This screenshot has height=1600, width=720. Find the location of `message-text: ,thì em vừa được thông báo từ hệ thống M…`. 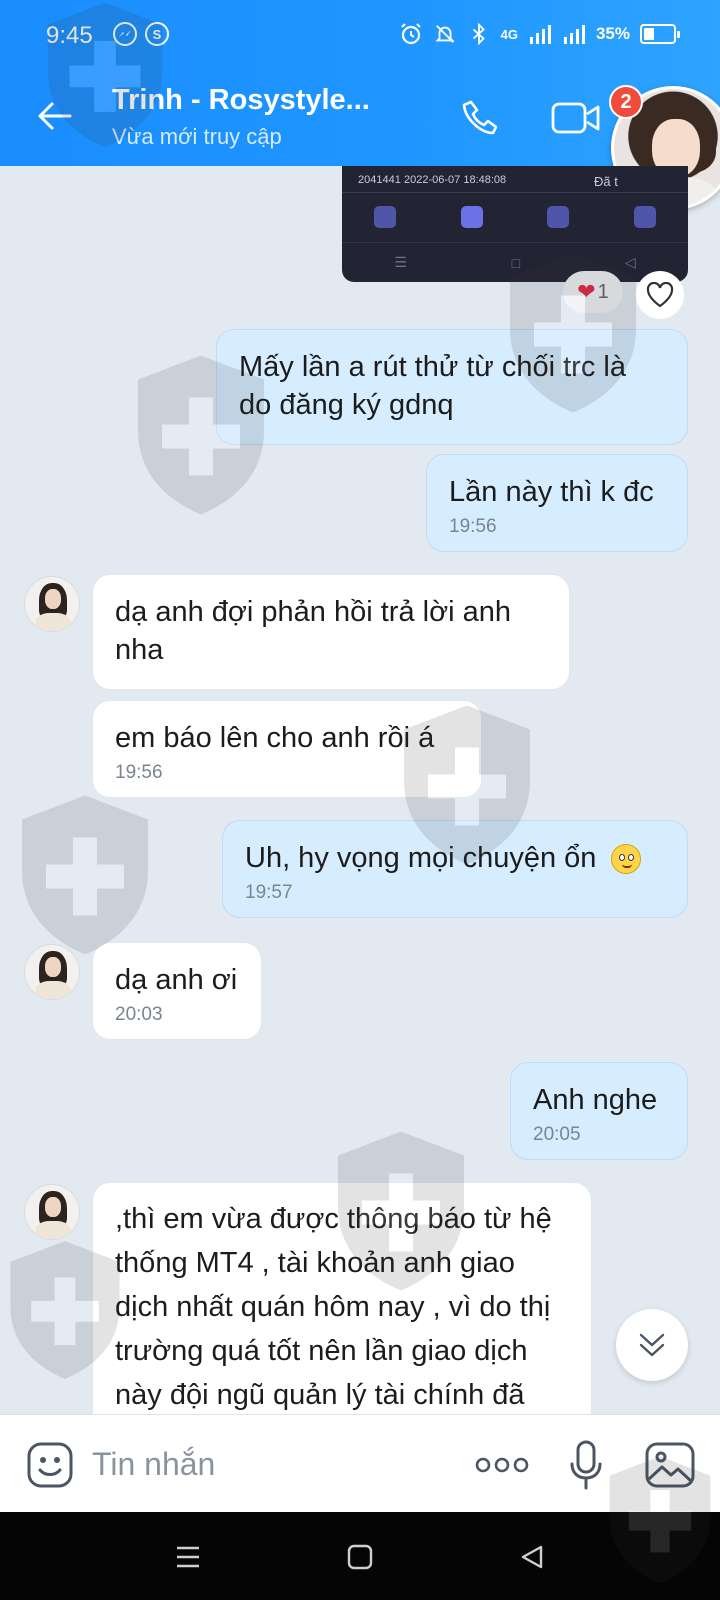

message-text: ,thì em vừa được thông báo từ hệ thống M… is located at coordinates (333, 1307).